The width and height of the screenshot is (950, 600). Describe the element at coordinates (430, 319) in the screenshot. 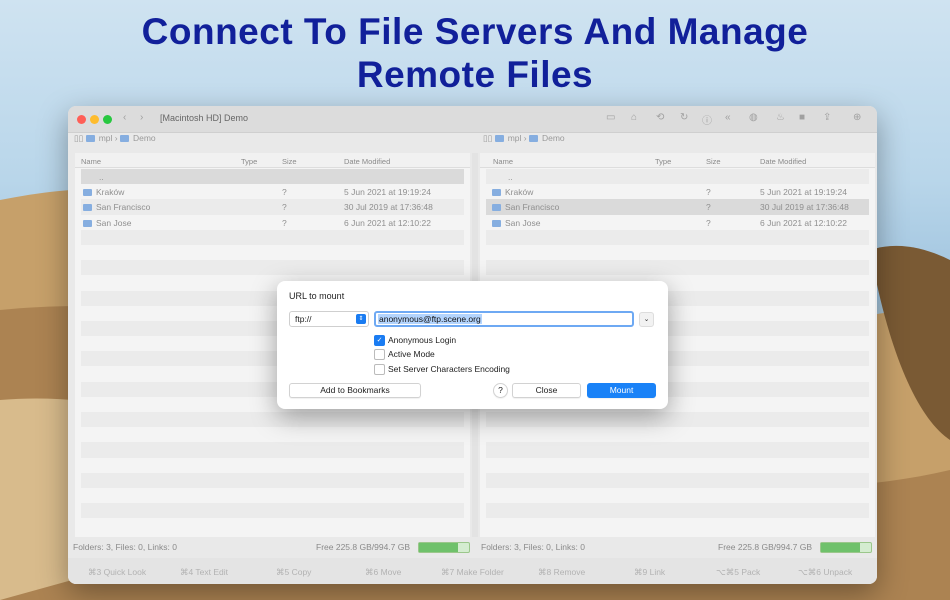

I see `url-value: anonymous@ftp.scene.org` at that location.